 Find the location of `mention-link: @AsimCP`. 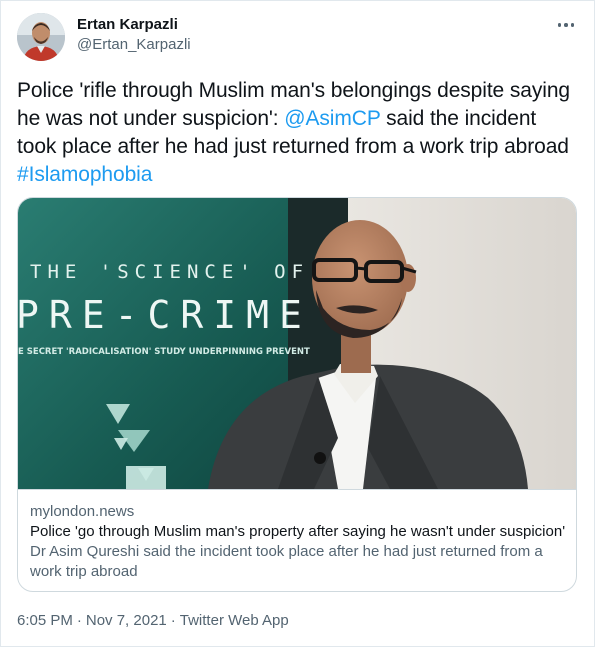

mention-link: @AsimCP is located at coordinates (332, 118).